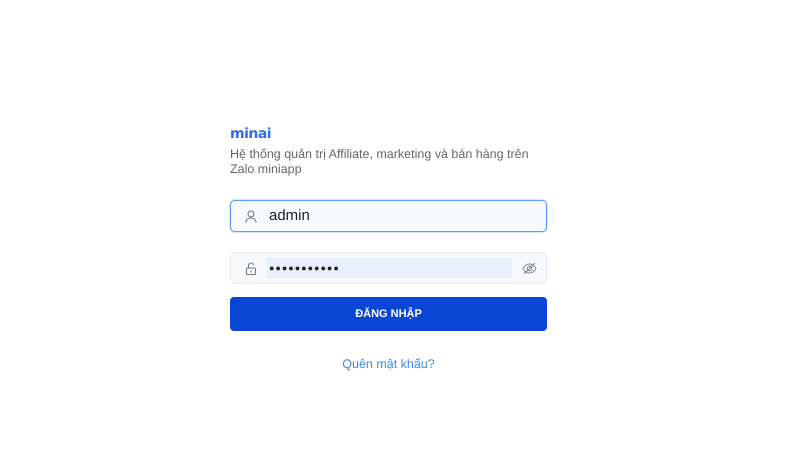 The image size is (785, 450). What do you see at coordinates (289, 216) in the screenshot?
I see `username-value: admin` at bounding box center [289, 216].